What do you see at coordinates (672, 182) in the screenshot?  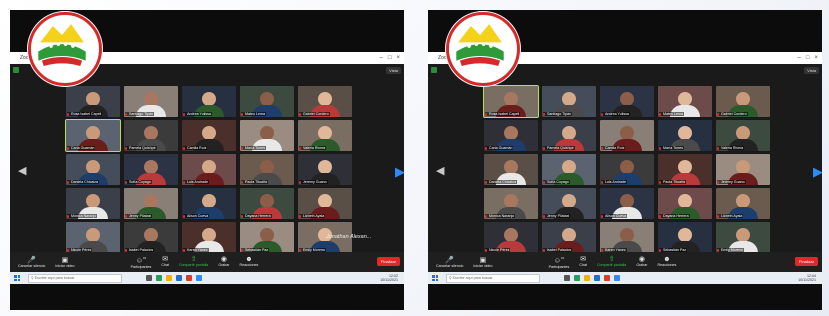 I see `participant-name: Paola Tituaña` at bounding box center [672, 182].